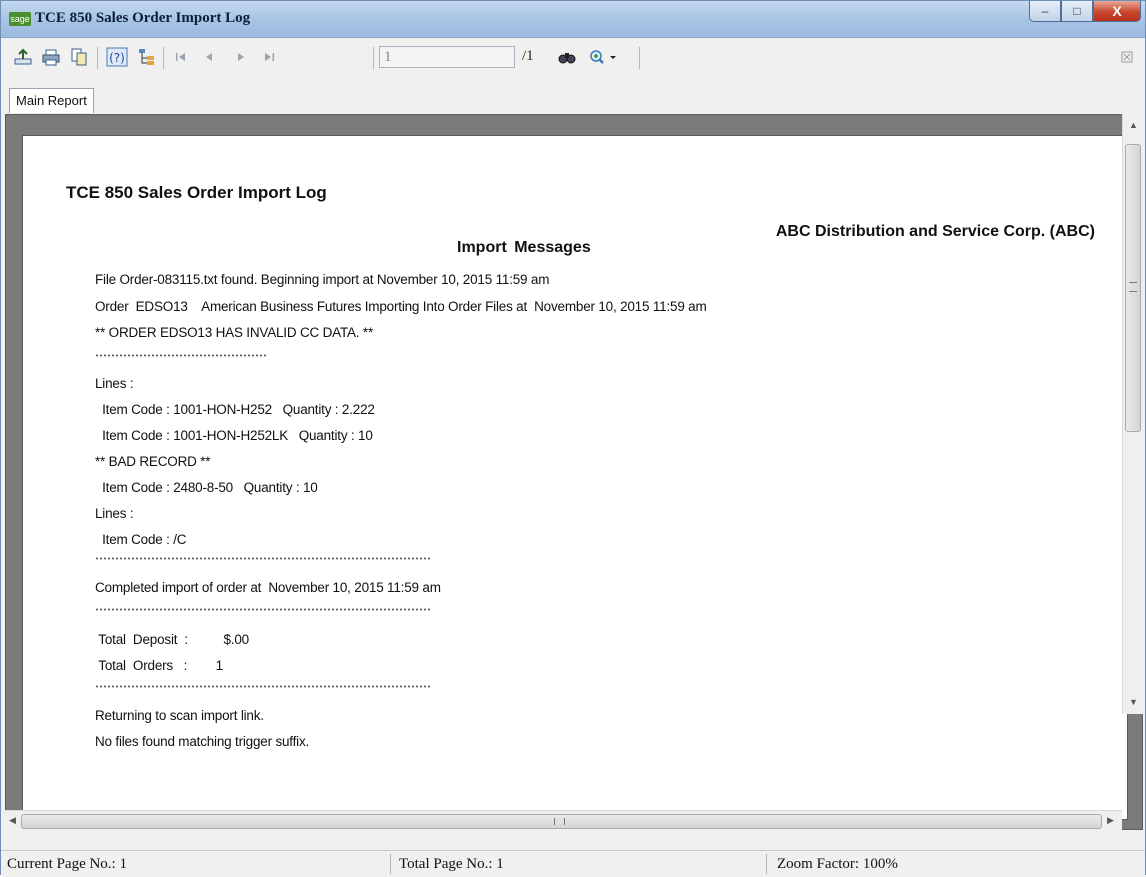  Describe the element at coordinates (147, 57) in the screenshot. I see `group-tree-icon` at that location.